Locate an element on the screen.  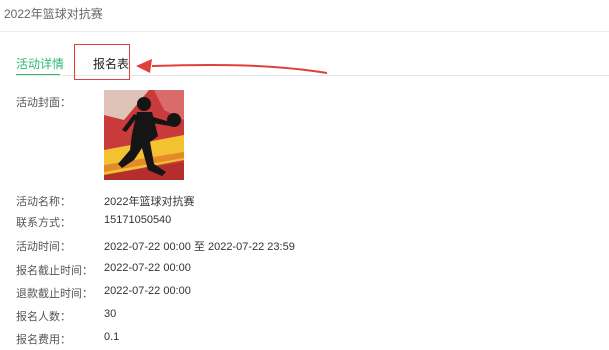
activity-cover-image is located at coordinates (144, 135).